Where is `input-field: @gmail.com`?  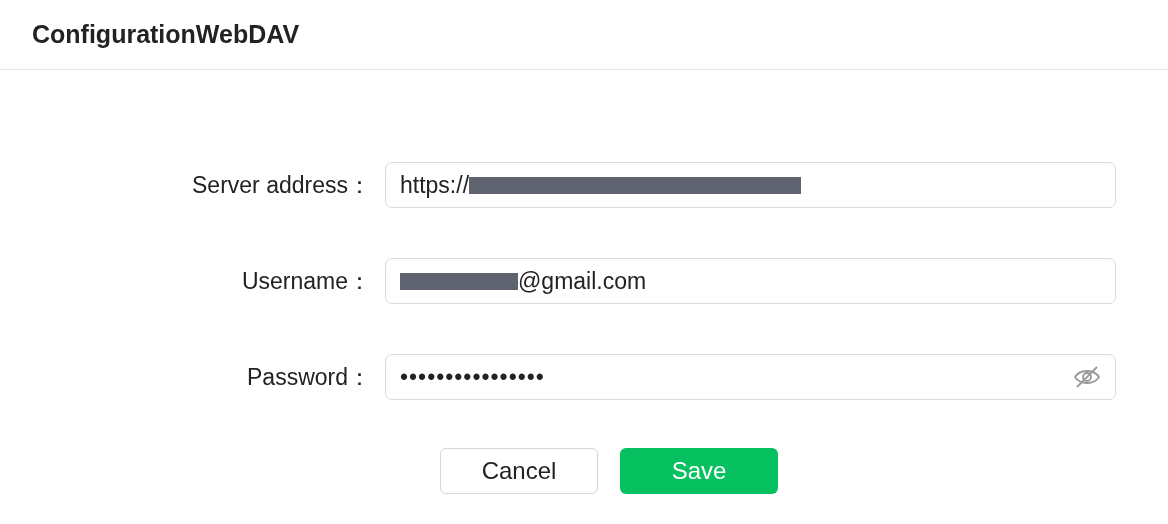 input-field: @gmail.com is located at coordinates (750, 281).